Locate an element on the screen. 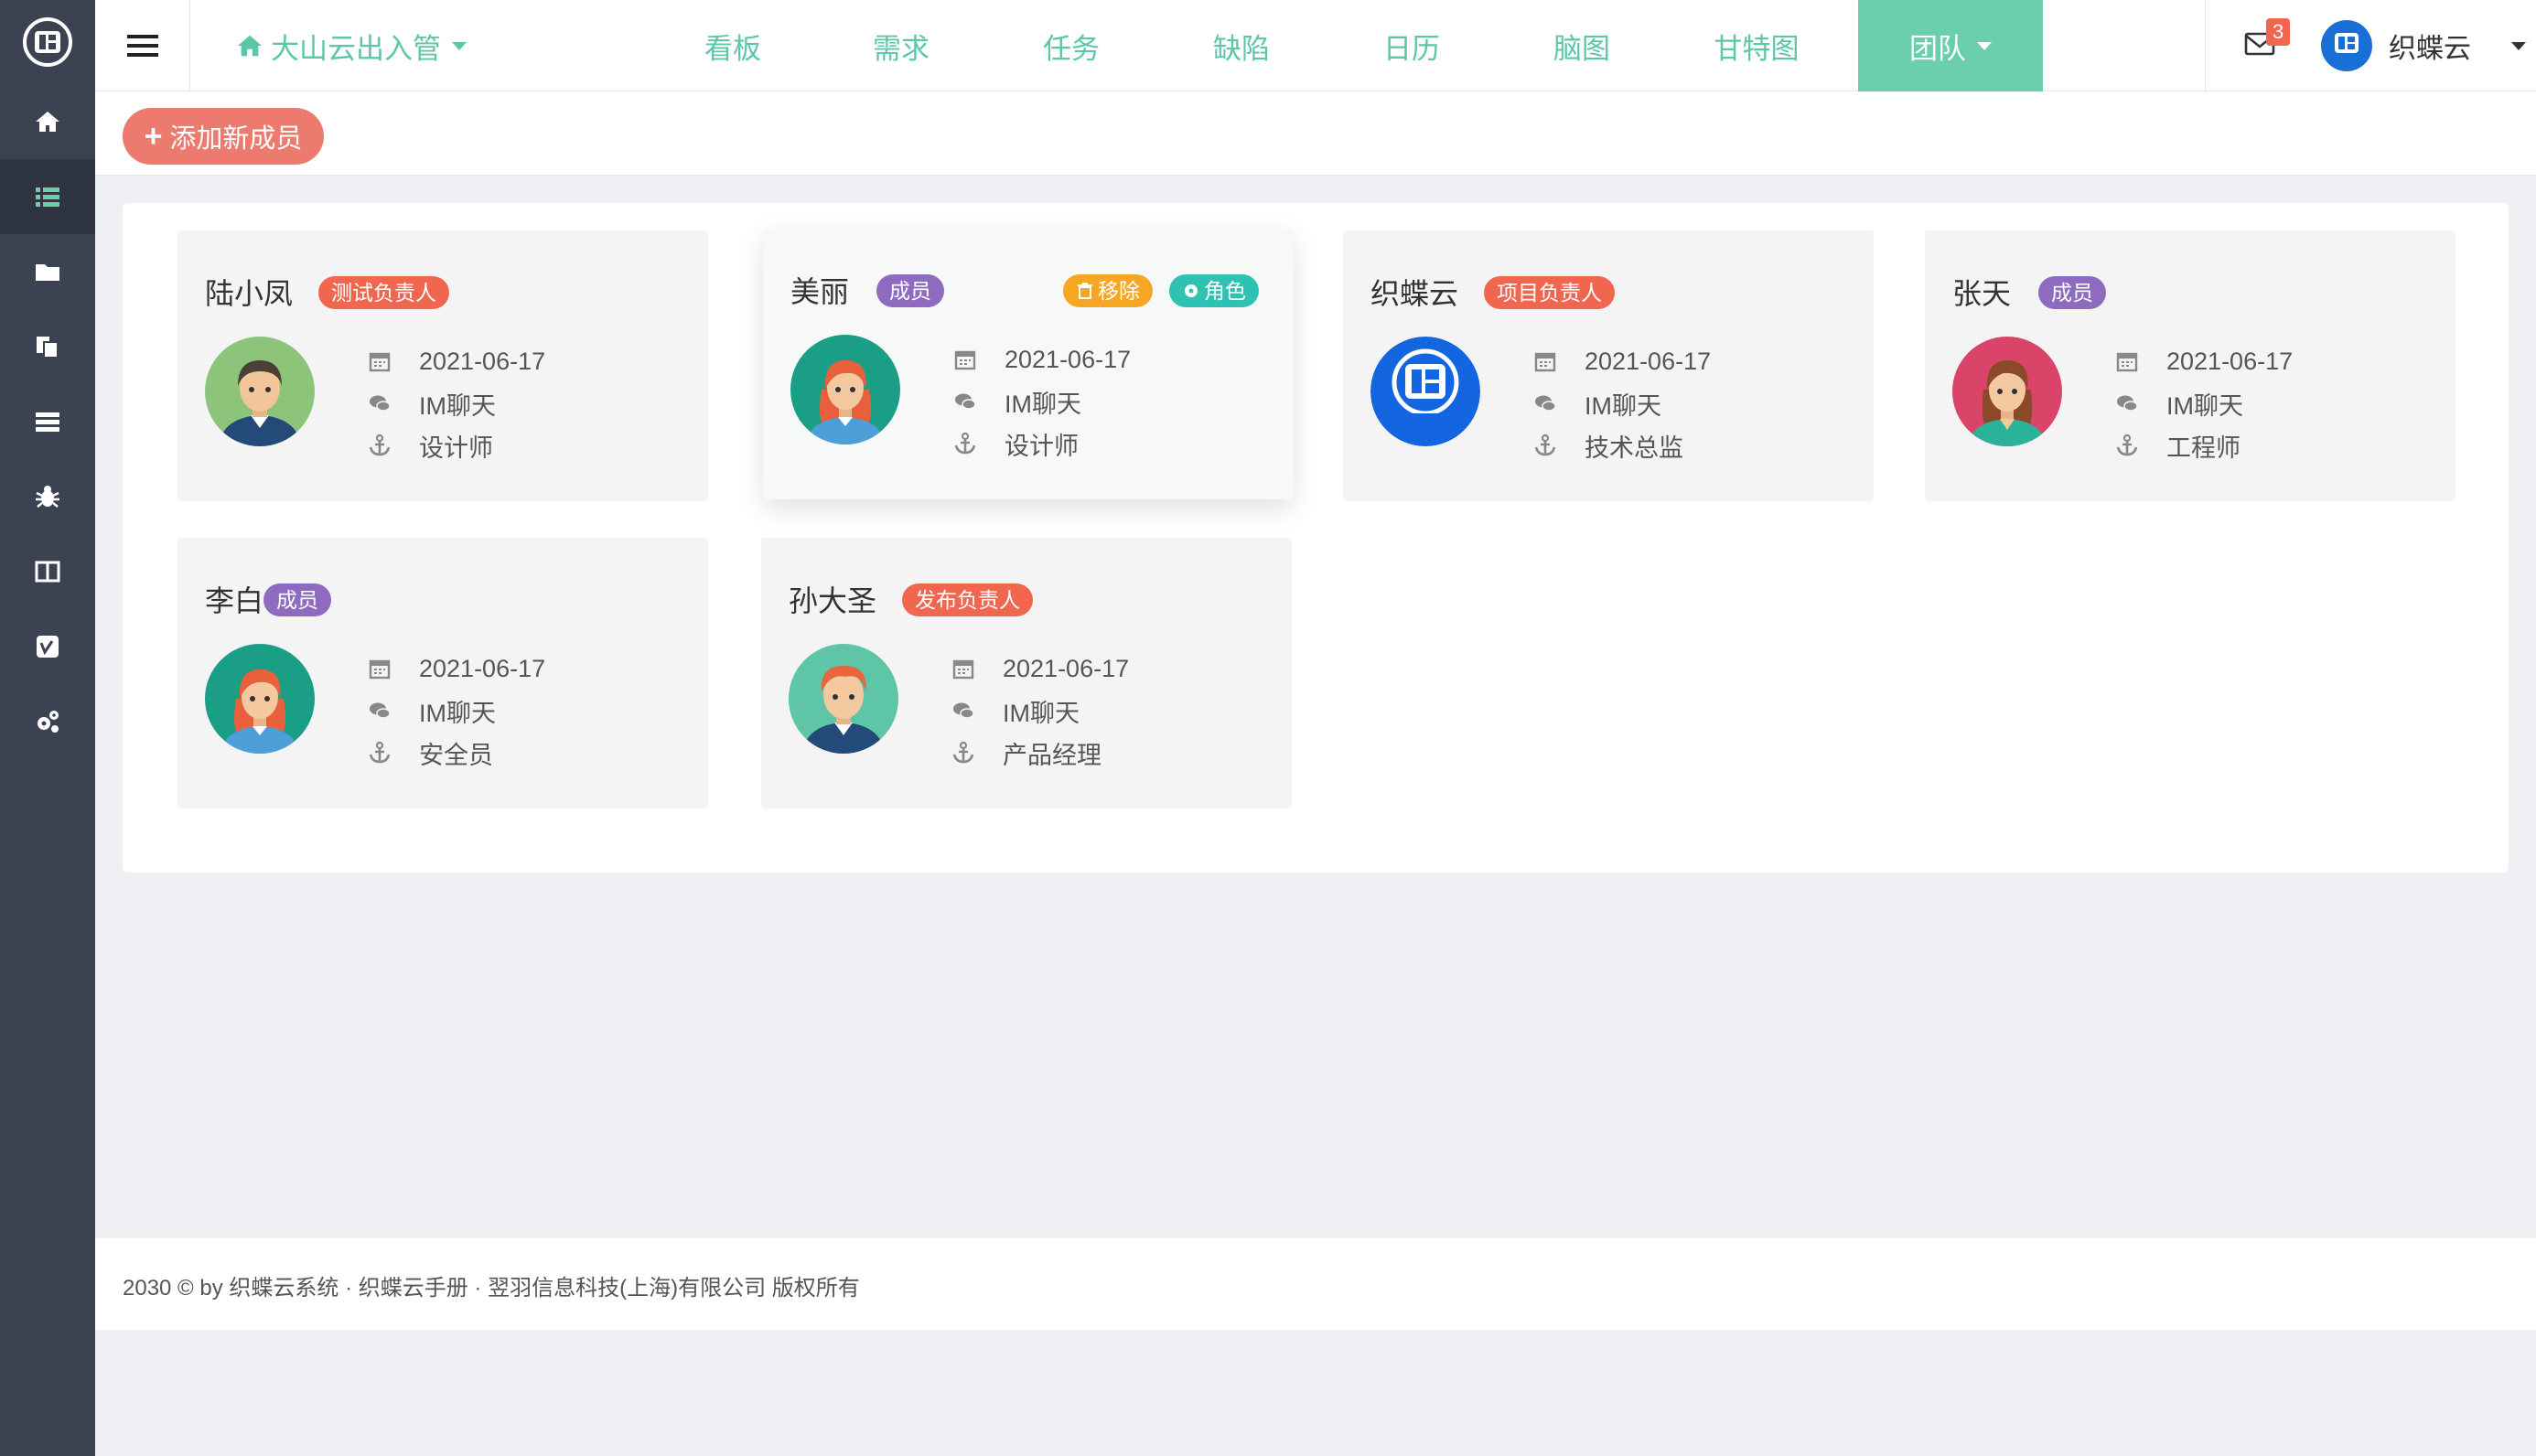 Image resolution: width=2536 pixels, height=1456 pixels. role-label: 角色 is located at coordinates (1225, 291).